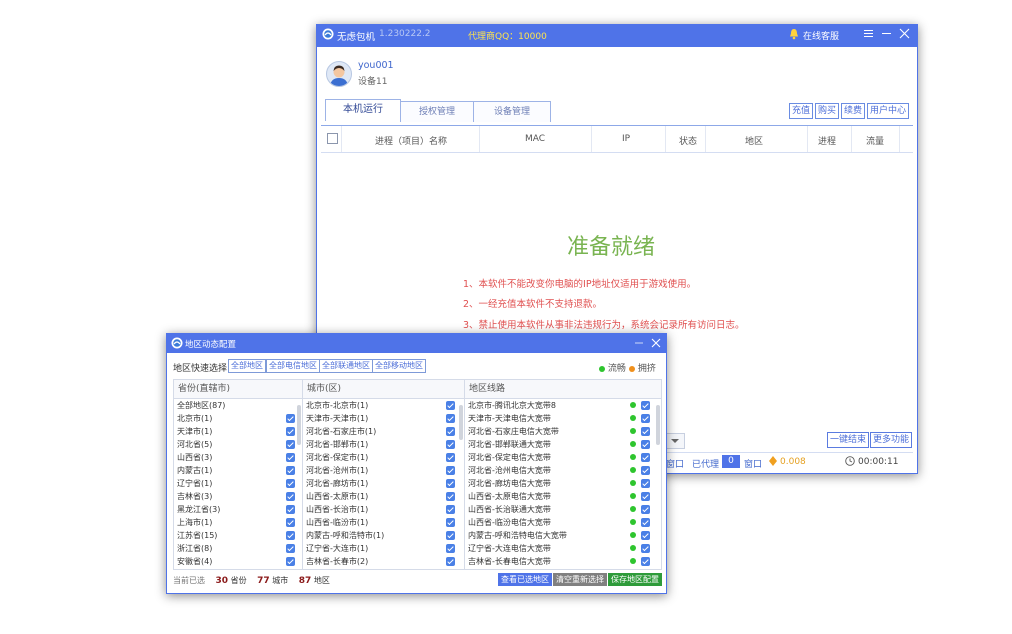  Describe the element at coordinates (194, 548) in the screenshot. I see `province-item: 浙江省(8)` at that location.